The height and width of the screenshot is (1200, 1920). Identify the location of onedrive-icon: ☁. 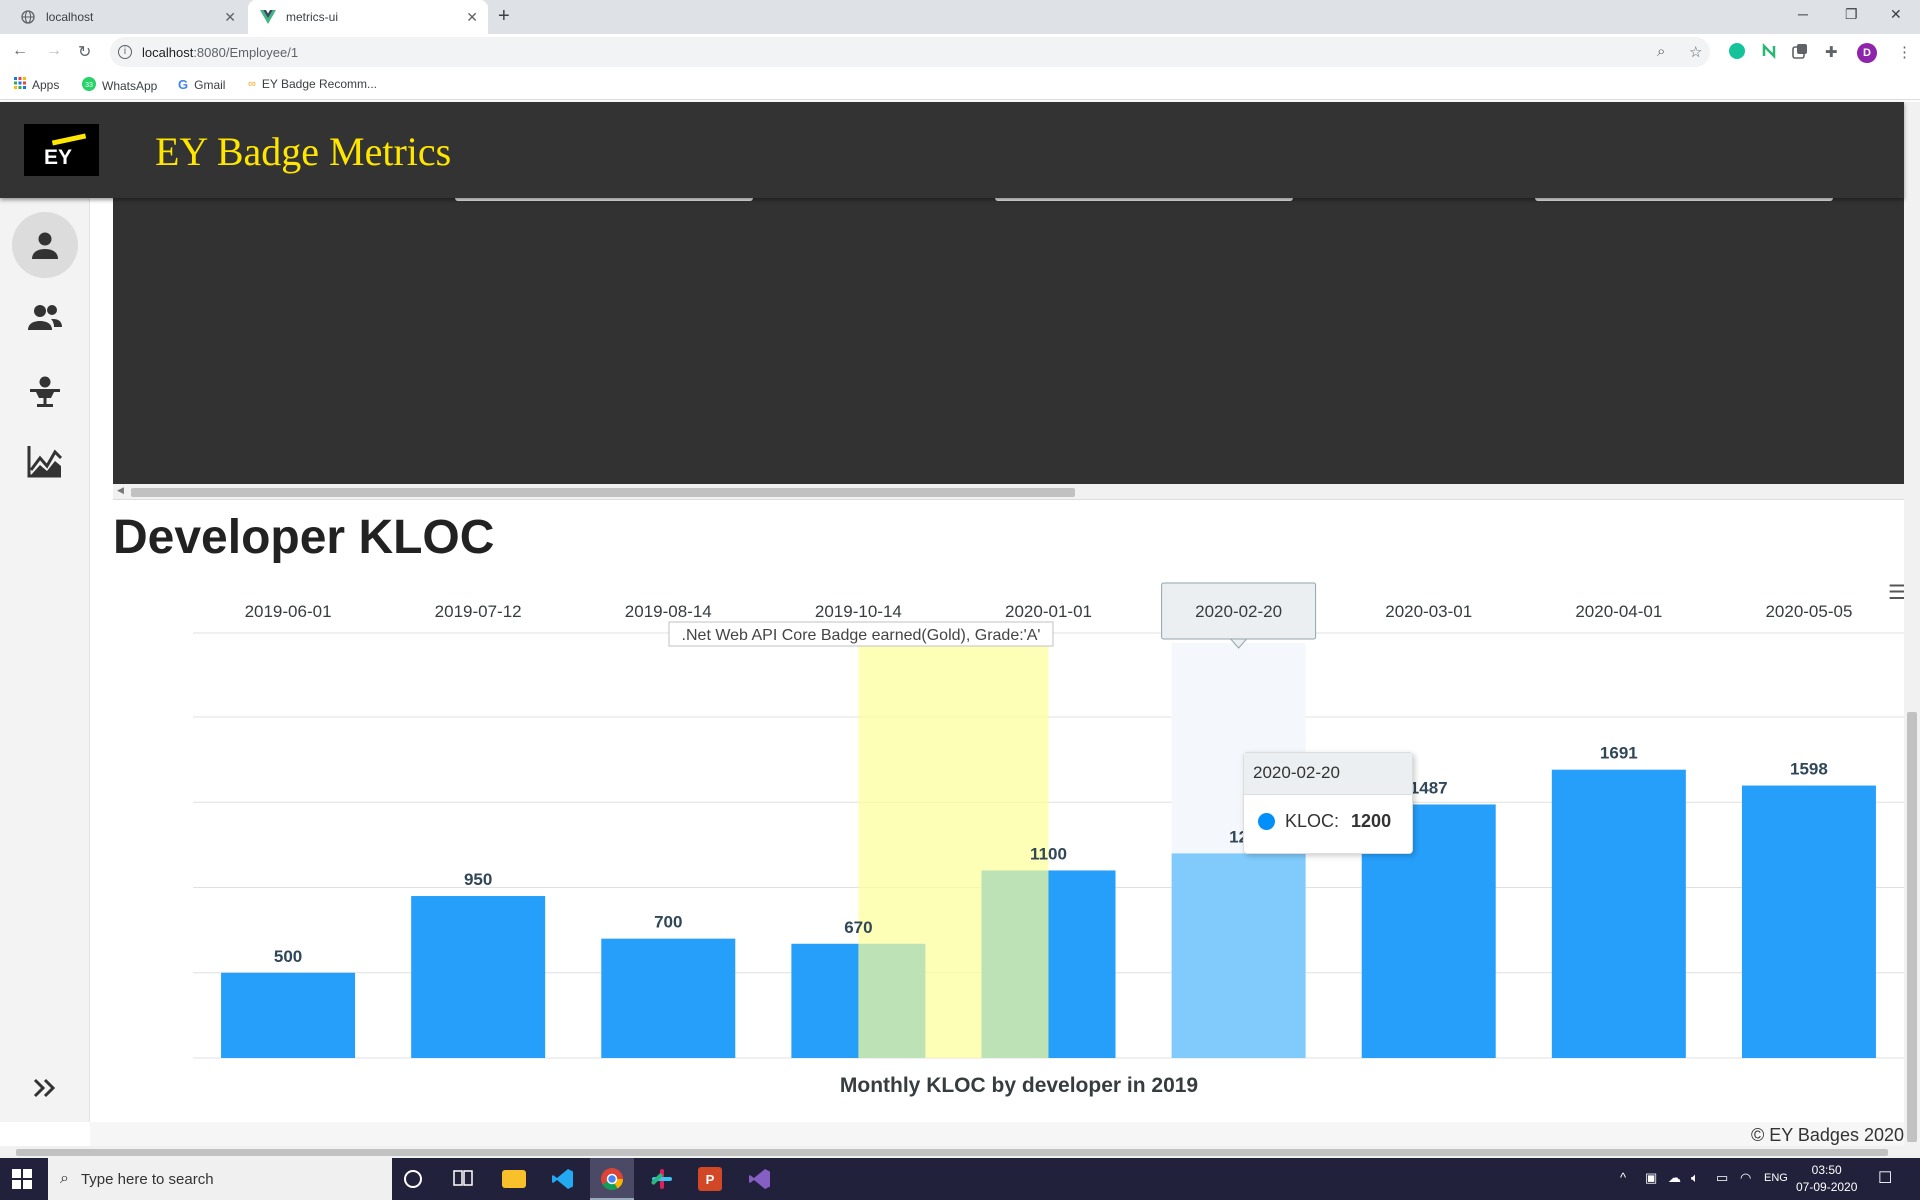
(1674, 1178).